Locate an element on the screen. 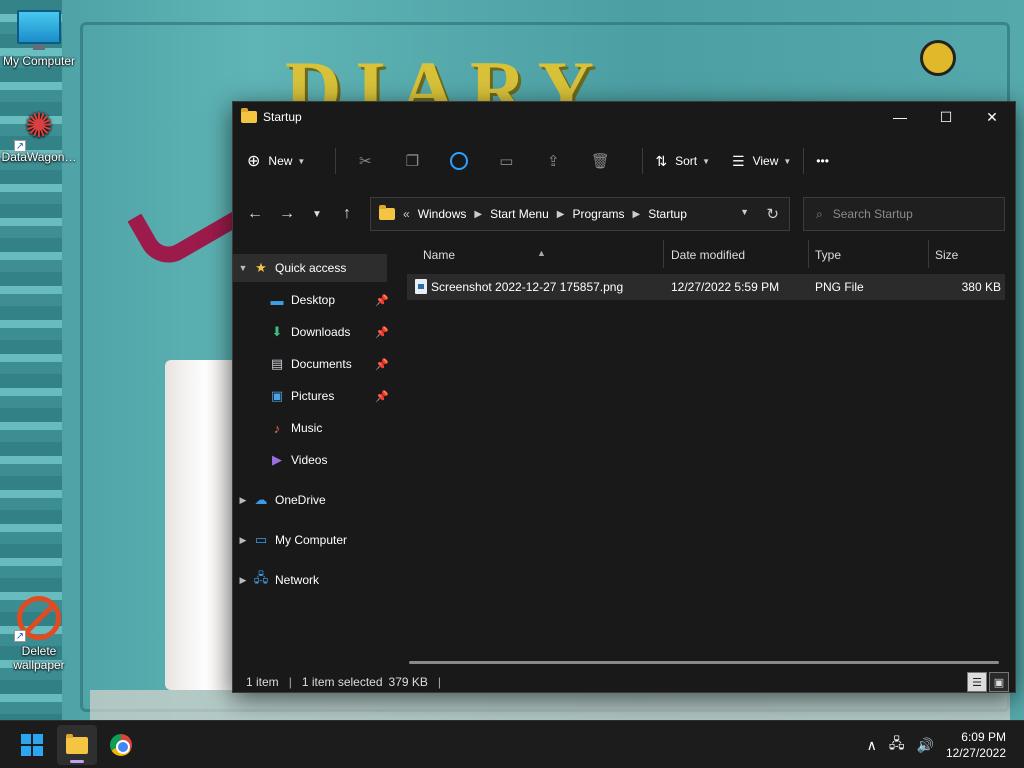 The width and height of the screenshot is (1024, 768). recent-locations-chevron-icon: ▼ is located at coordinates (317, 214).